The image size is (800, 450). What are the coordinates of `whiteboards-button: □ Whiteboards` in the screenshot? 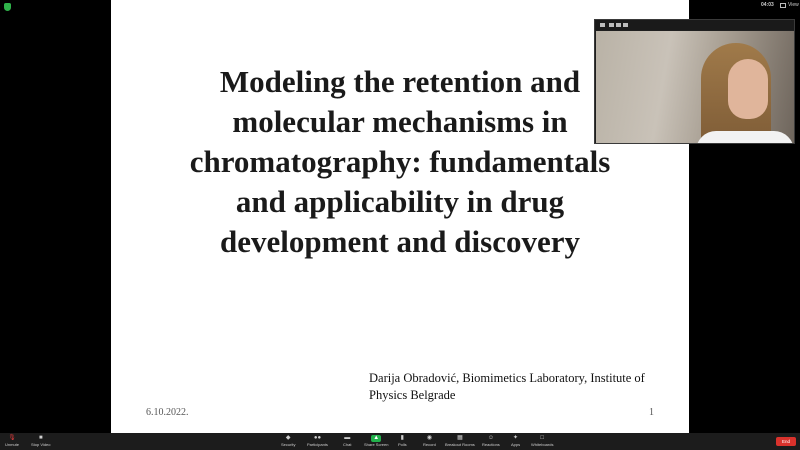 It's located at (542, 441).